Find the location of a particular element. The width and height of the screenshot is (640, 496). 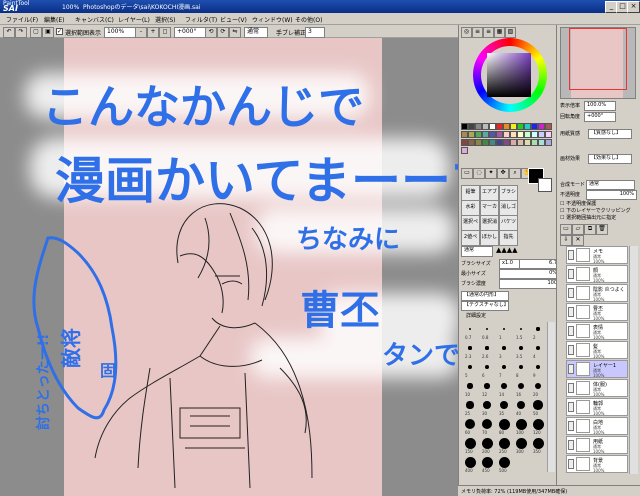

brush-tool: ぼかし is located at coordinates (489, 238).